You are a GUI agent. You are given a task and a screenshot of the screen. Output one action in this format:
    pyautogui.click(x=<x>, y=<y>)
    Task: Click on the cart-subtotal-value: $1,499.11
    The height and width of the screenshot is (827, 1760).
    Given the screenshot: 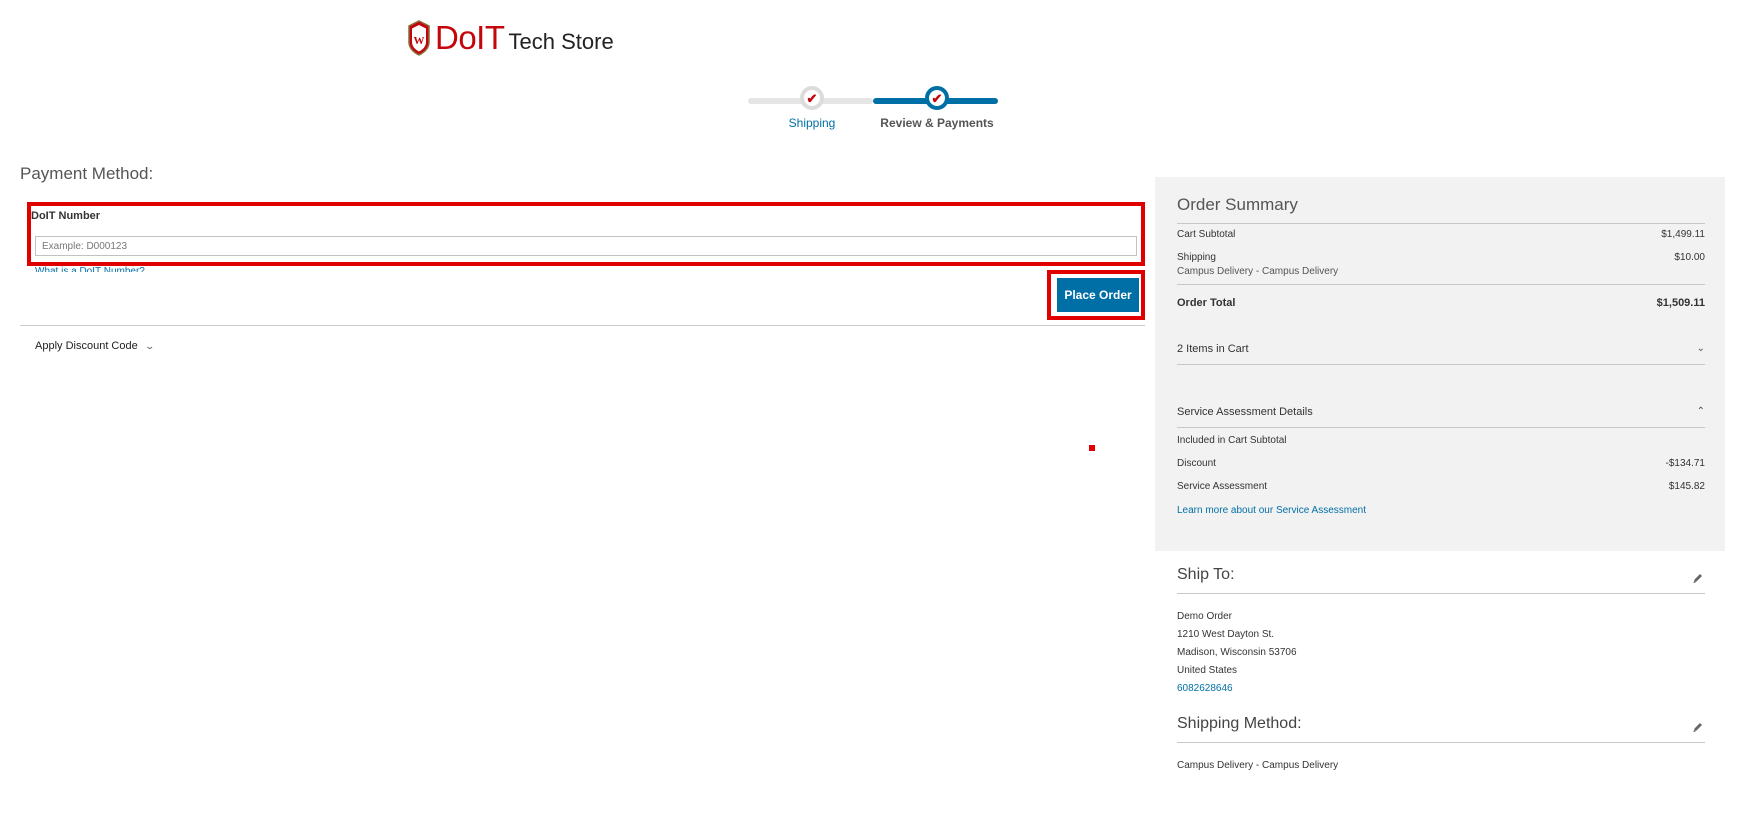 What is the action you would take?
    pyautogui.click(x=1683, y=234)
    